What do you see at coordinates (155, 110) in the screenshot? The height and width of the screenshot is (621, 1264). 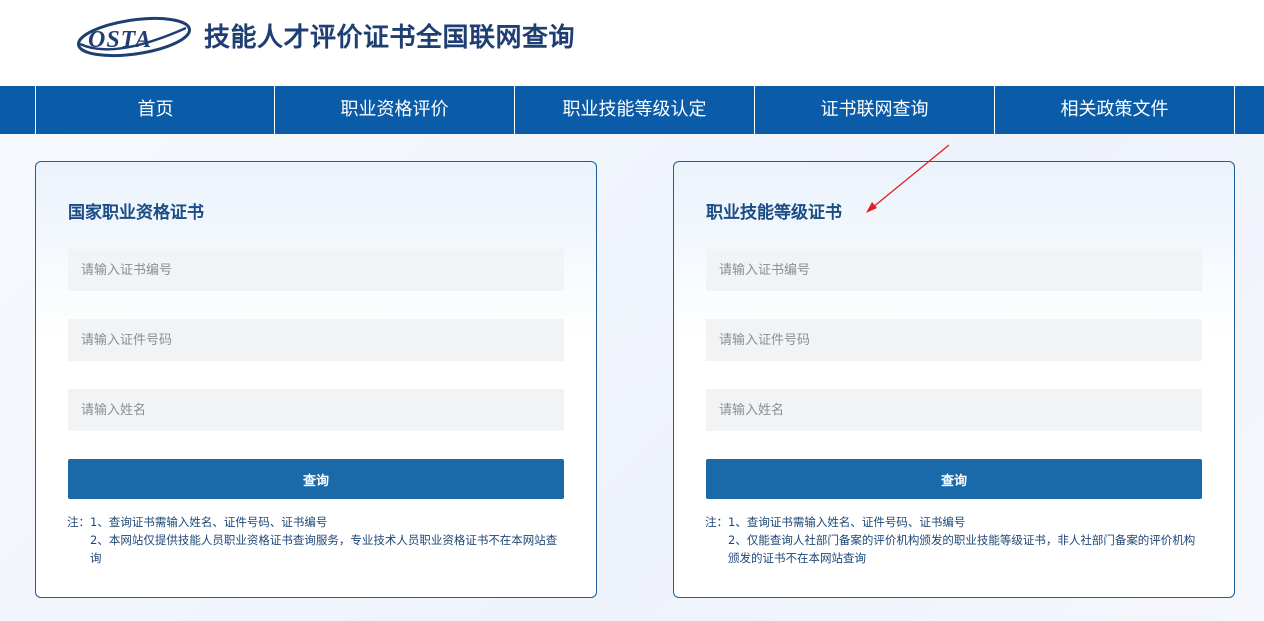 I see `nav-item-home: 首页` at bounding box center [155, 110].